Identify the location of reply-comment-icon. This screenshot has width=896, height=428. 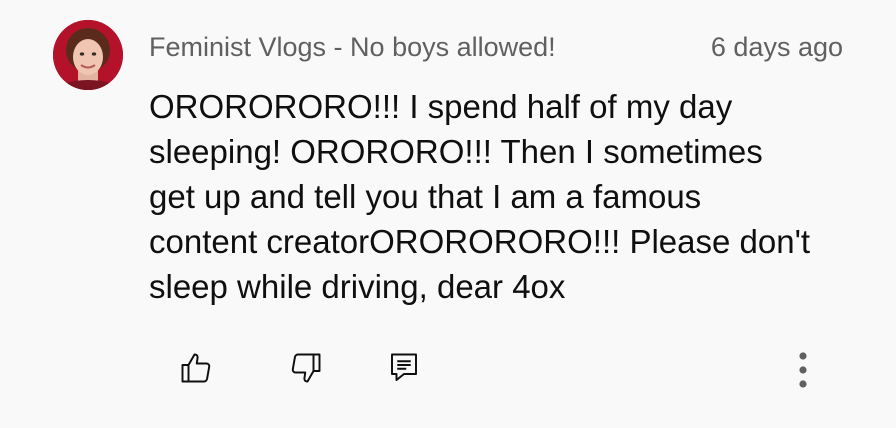
(404, 367).